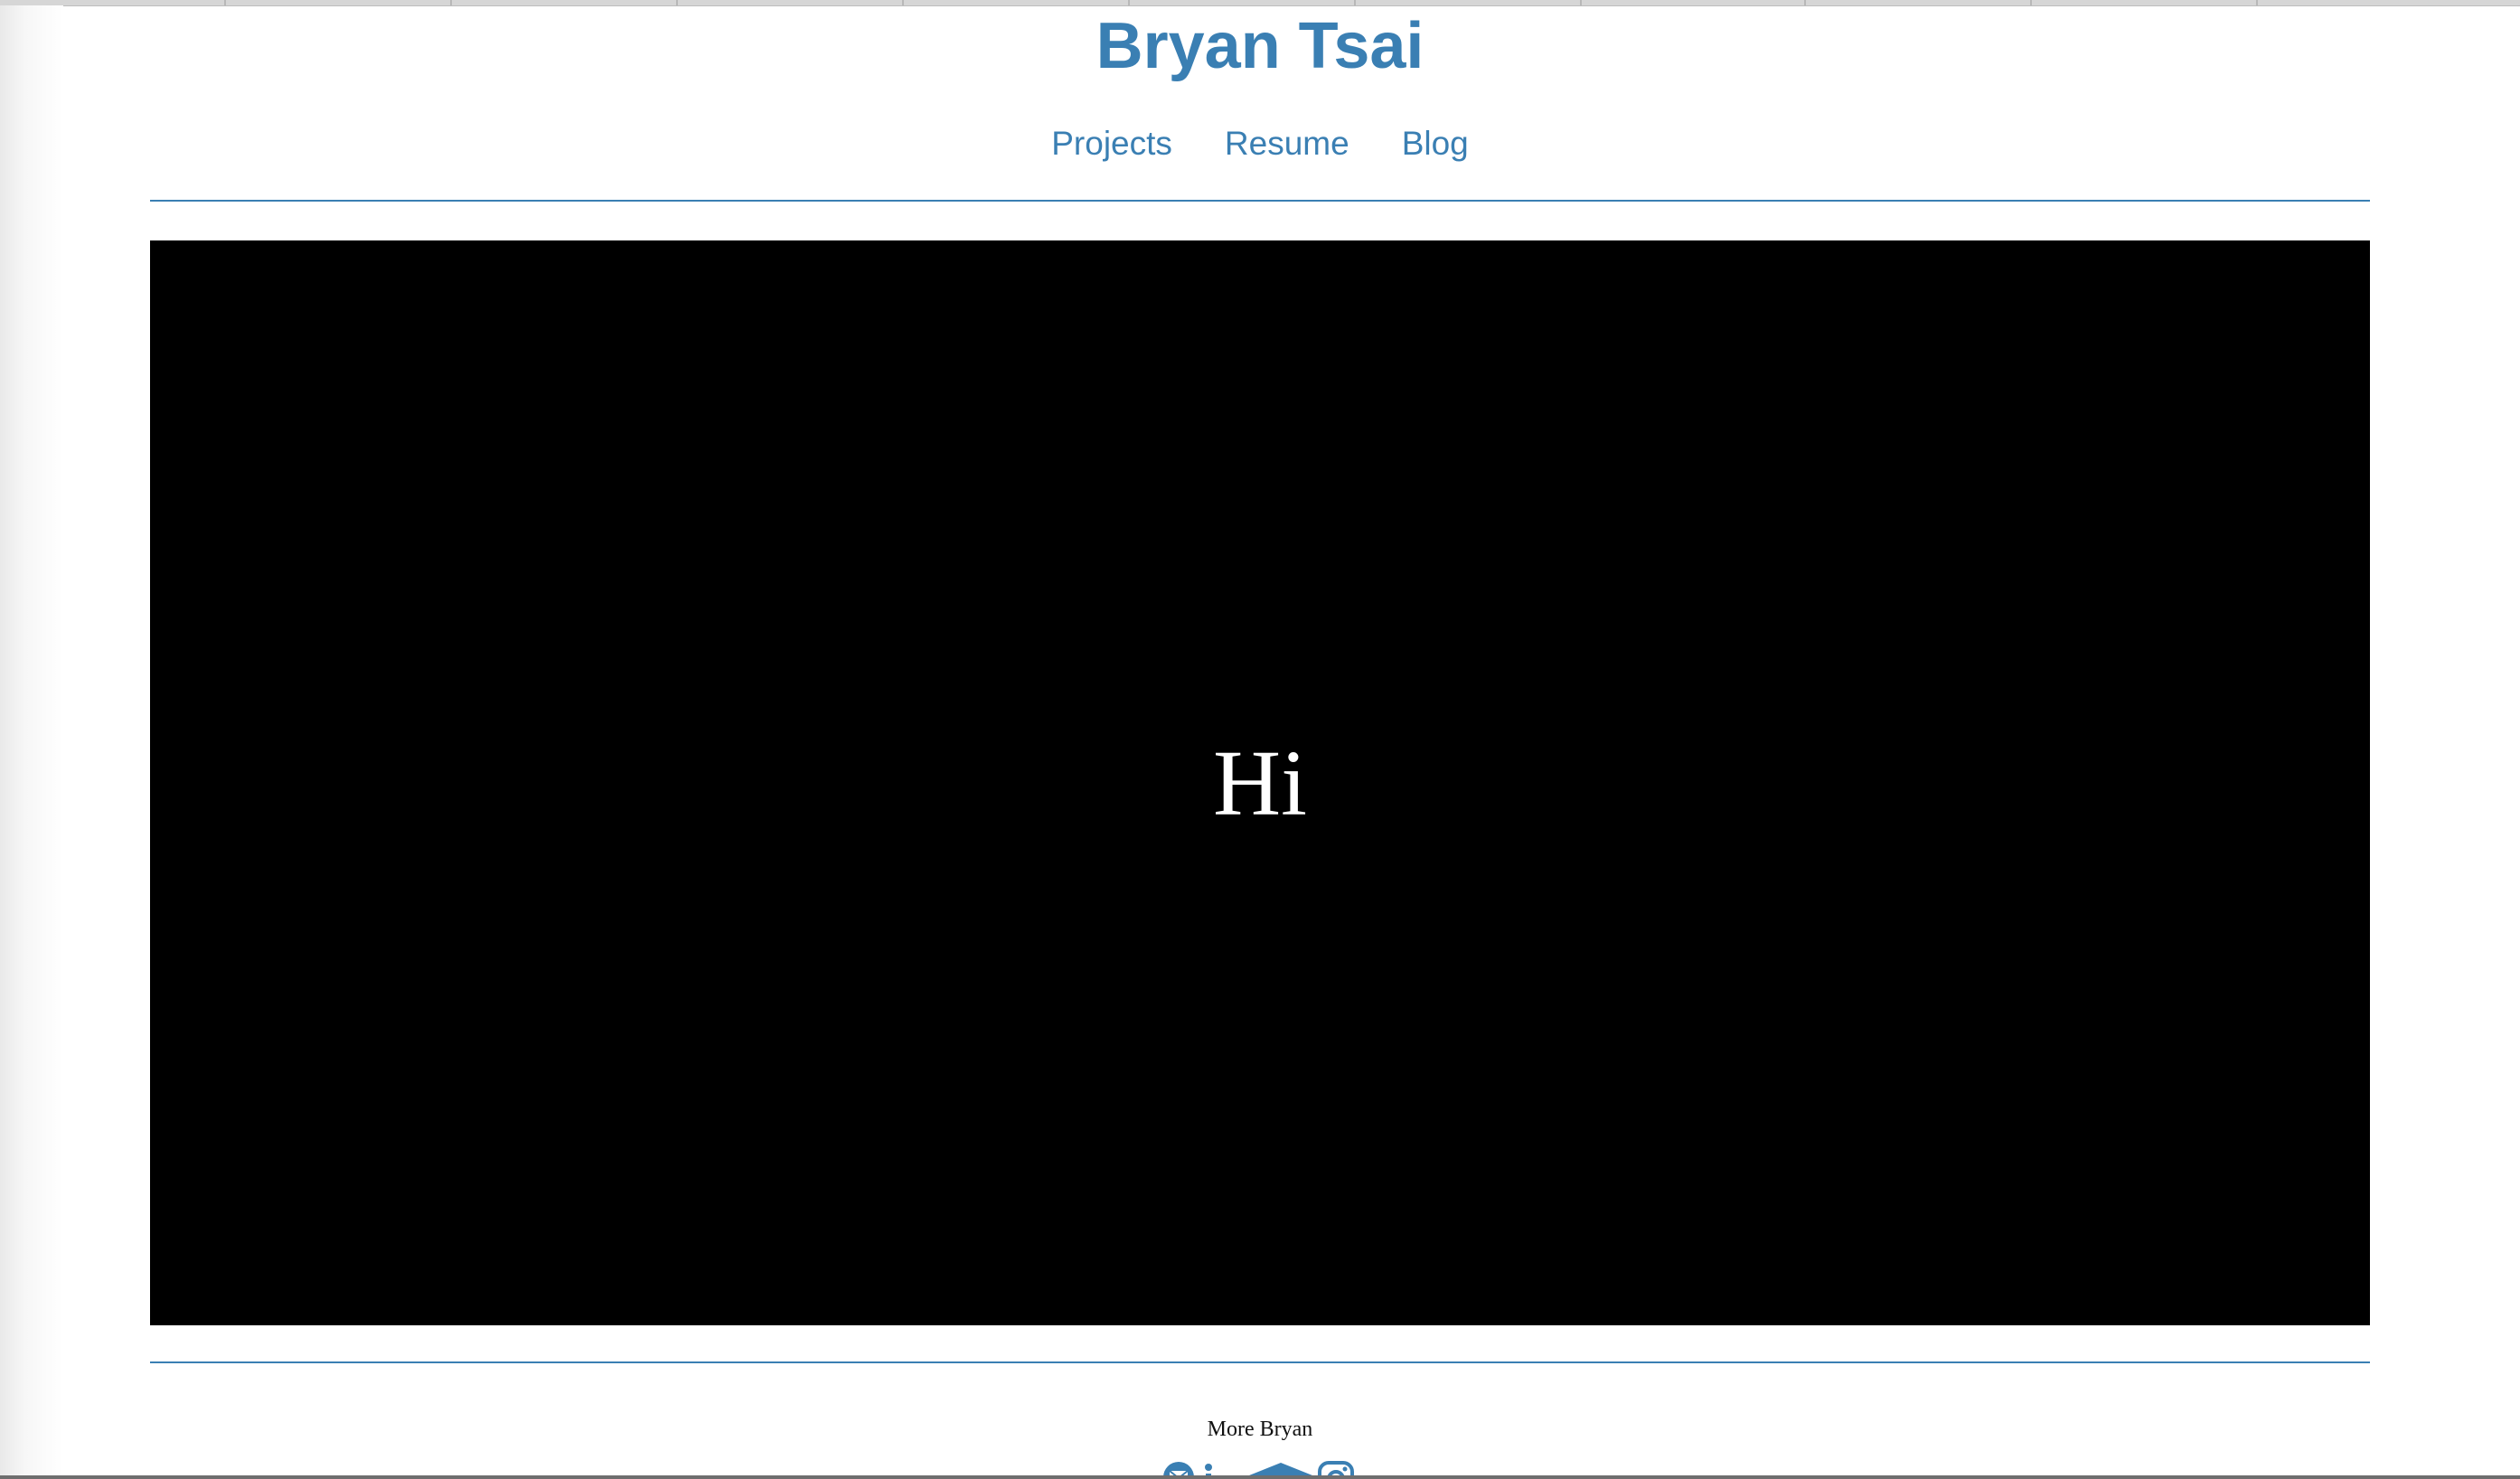 The width and height of the screenshot is (2520, 1479). I want to click on hero-greeting: Hi, so click(1260, 782).